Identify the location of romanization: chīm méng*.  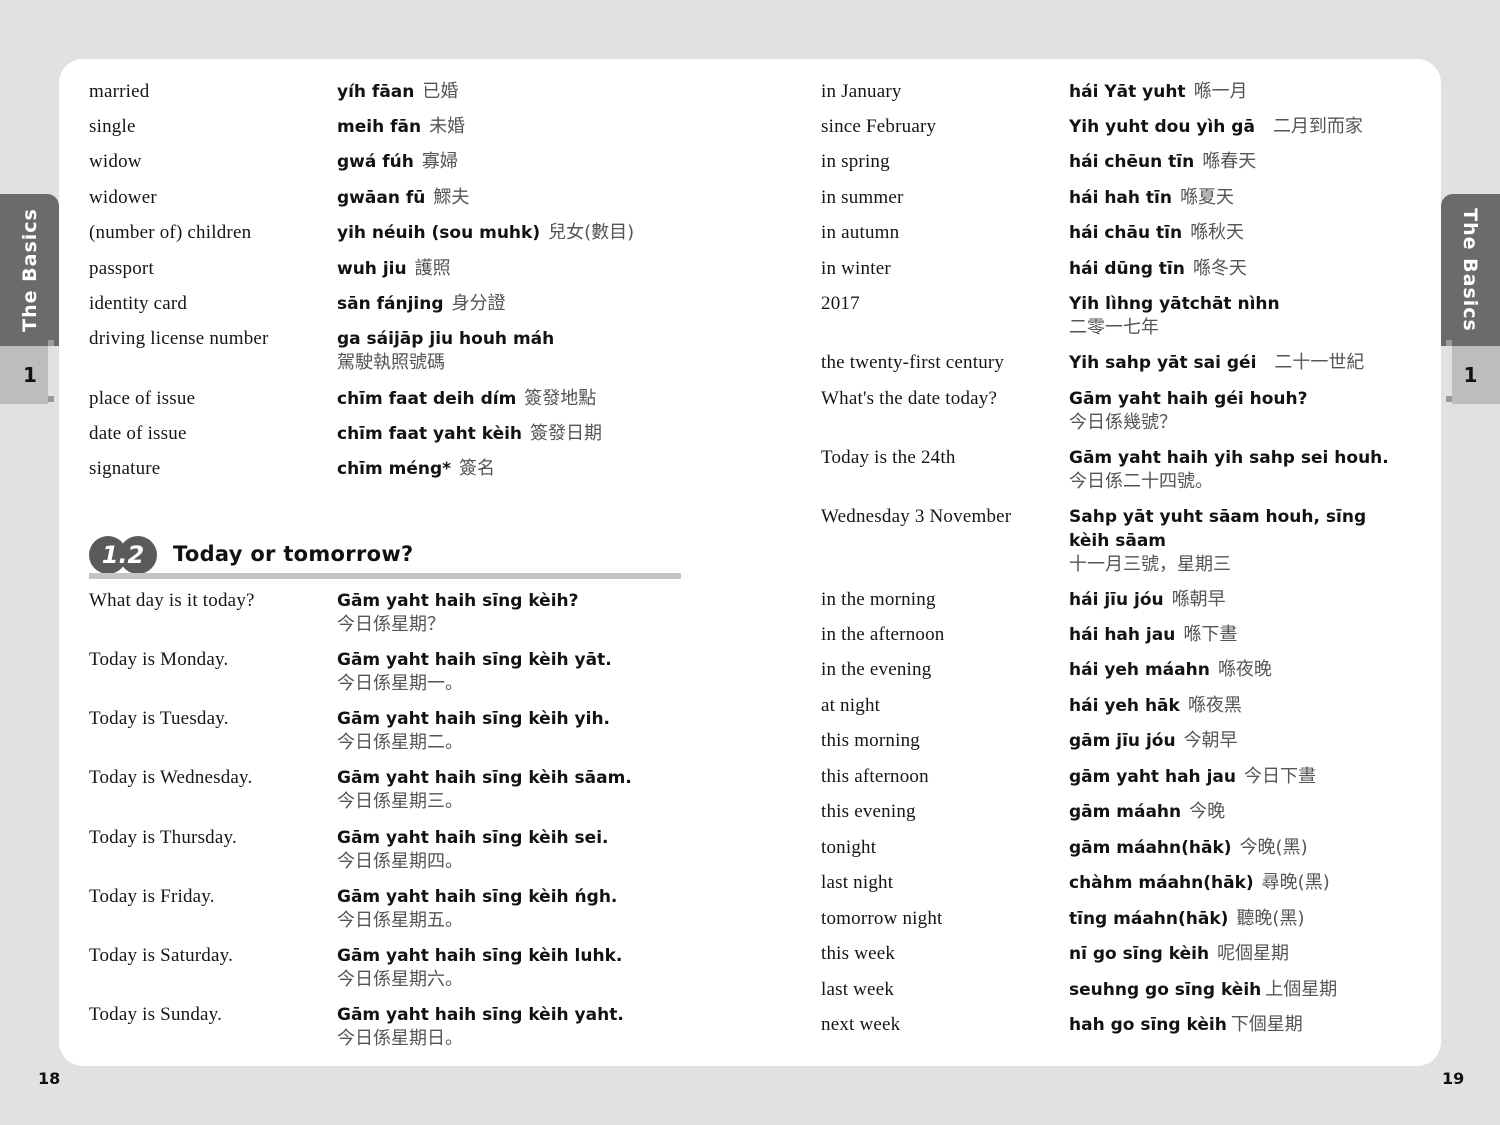
(394, 469).